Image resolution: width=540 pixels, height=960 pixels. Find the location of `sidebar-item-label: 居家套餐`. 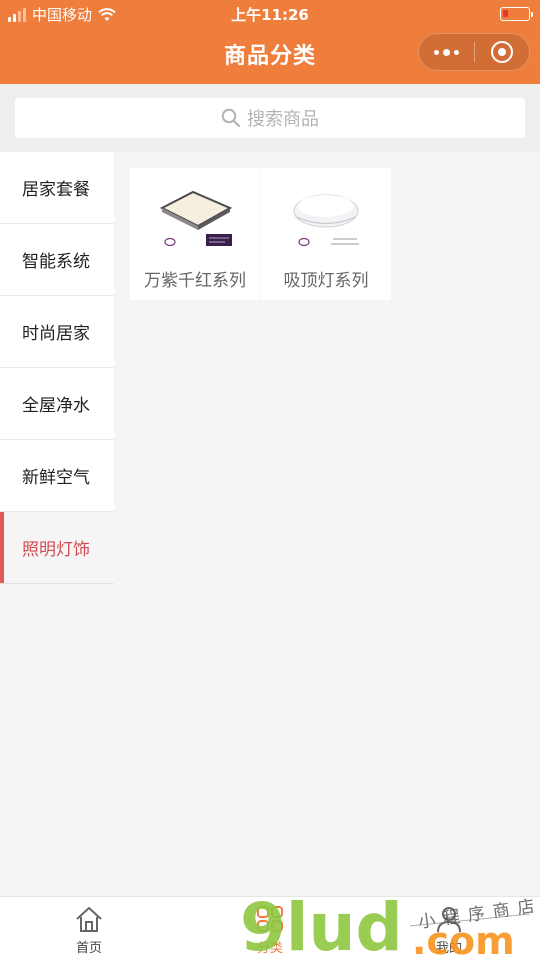

sidebar-item-label: 居家套餐 is located at coordinates (56, 190).